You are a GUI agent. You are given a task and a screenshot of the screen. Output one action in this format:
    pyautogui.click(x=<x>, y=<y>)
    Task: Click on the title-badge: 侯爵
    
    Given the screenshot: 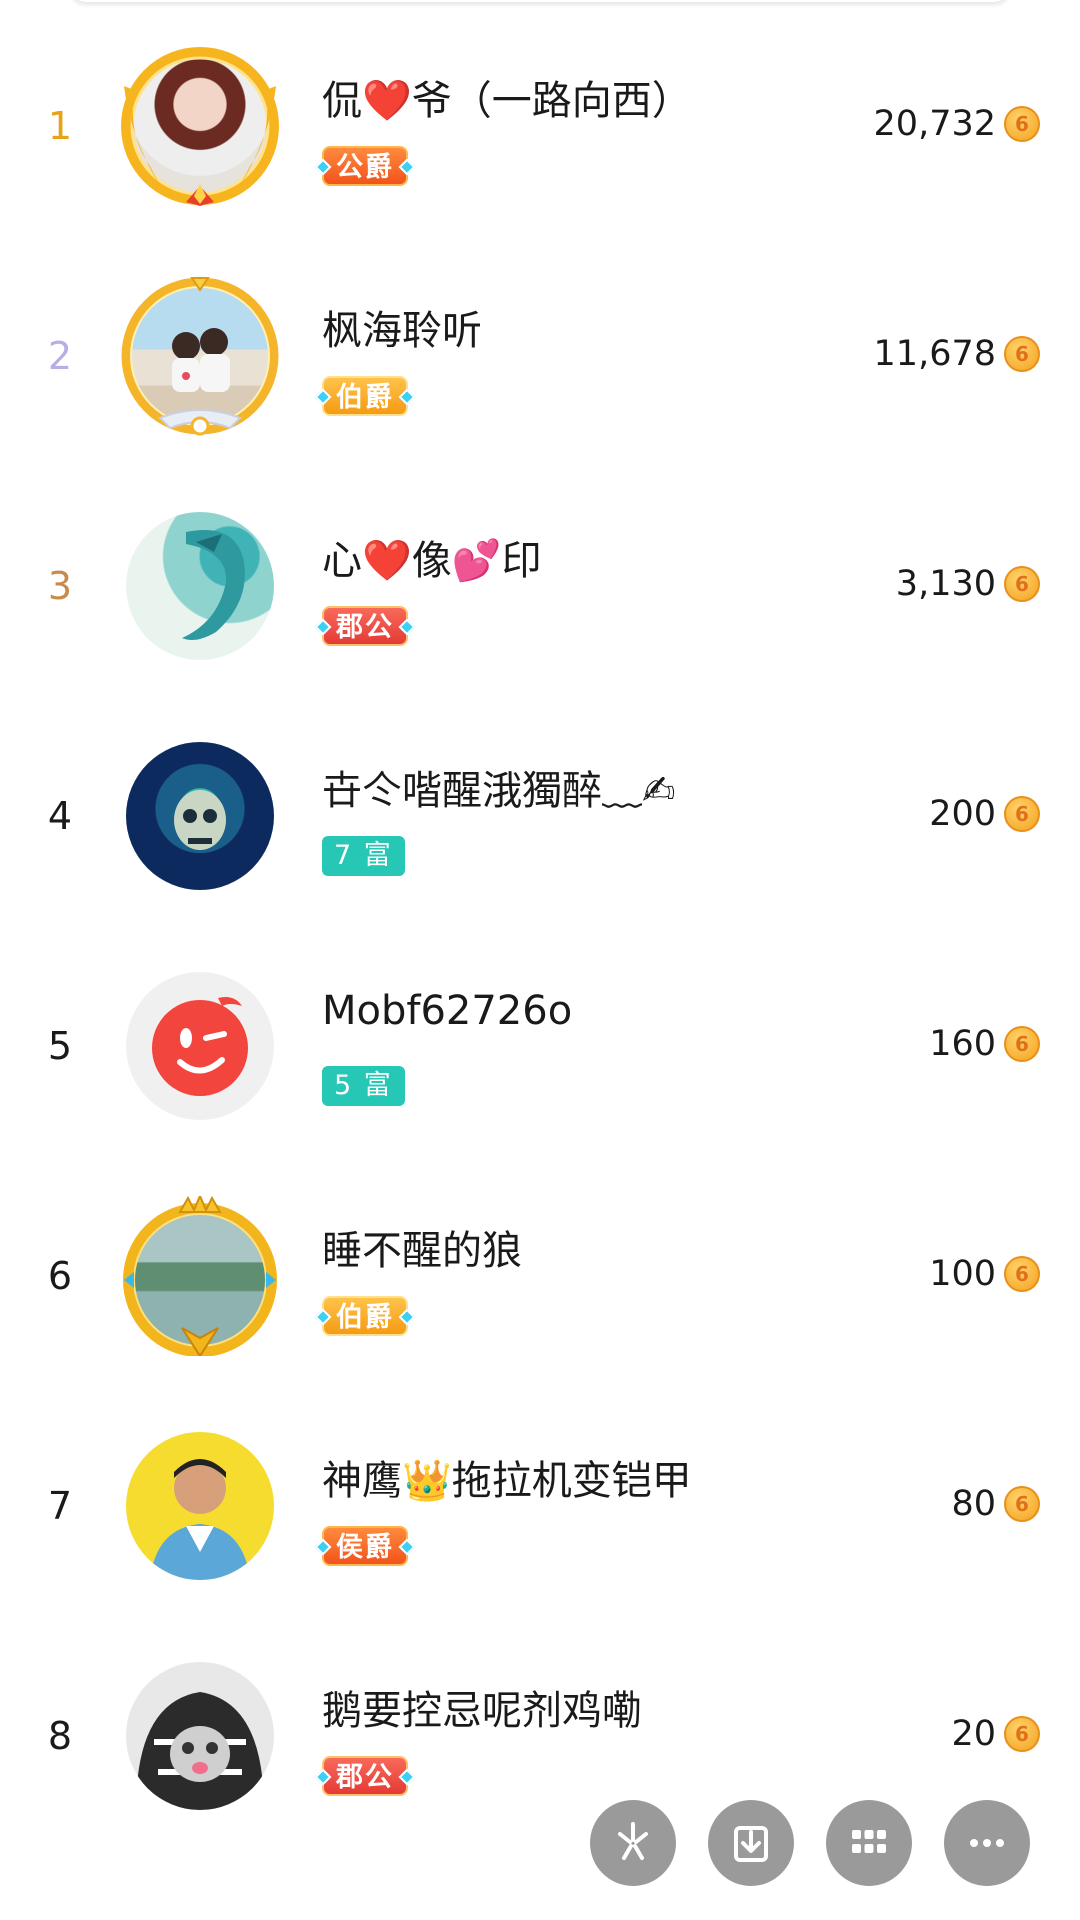 What is the action you would take?
    pyautogui.click(x=365, y=1546)
    